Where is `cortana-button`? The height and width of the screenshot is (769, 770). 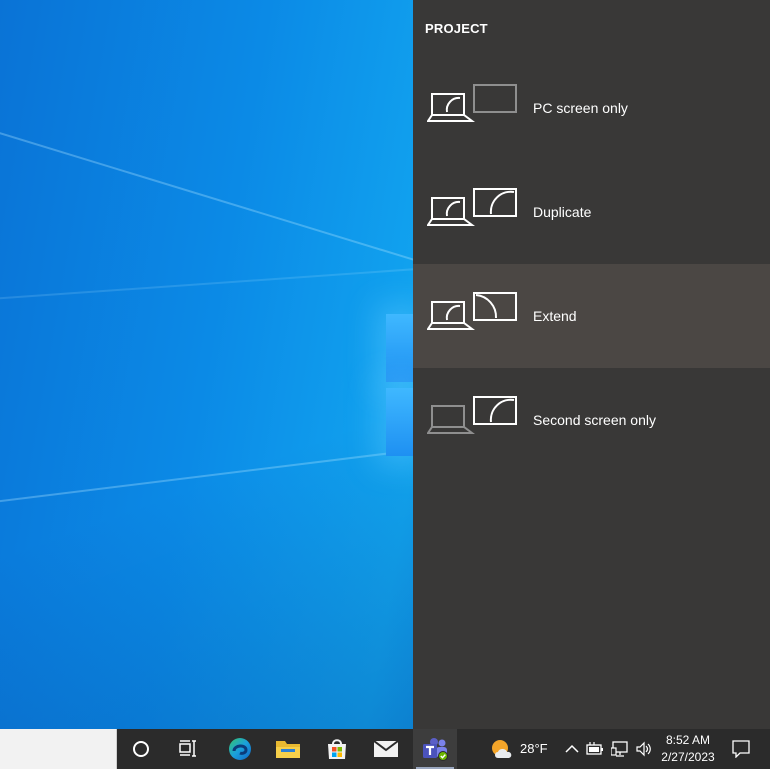
cortana-button is located at coordinates (141, 749).